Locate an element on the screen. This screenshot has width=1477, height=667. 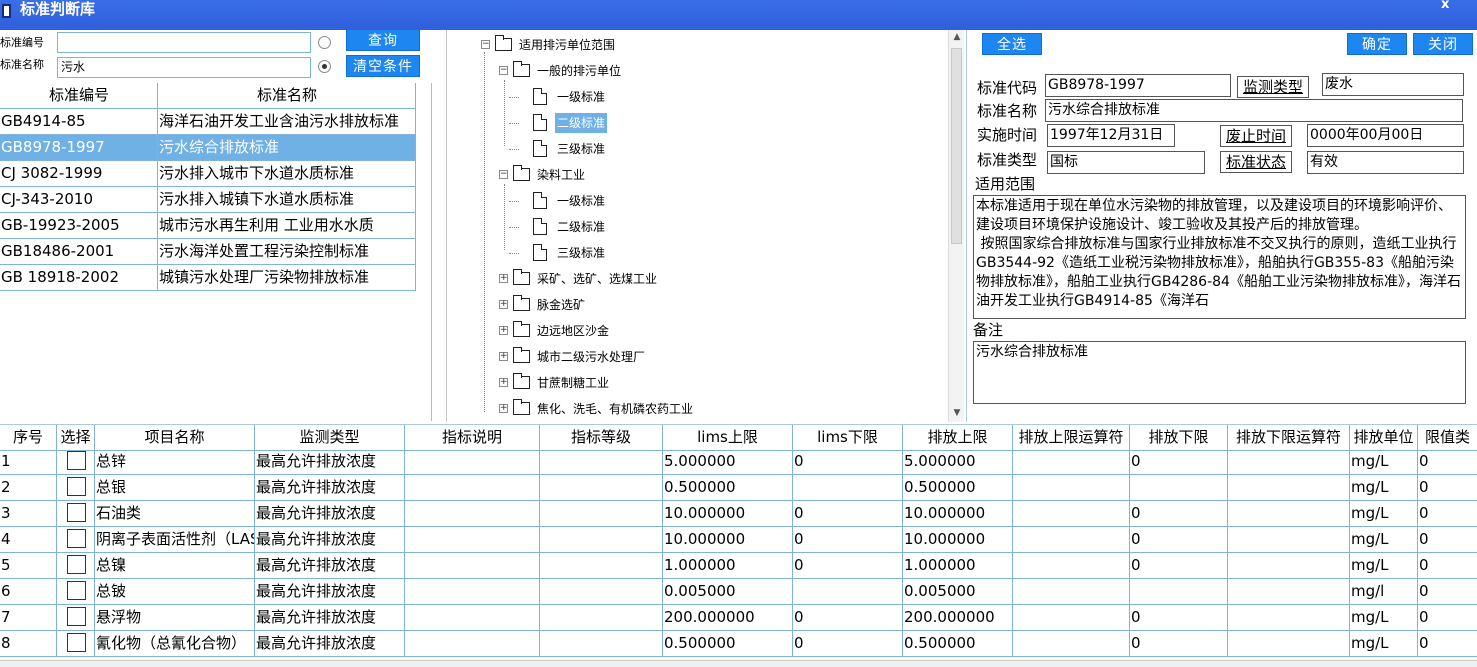
standard-code-field: GB8978-1997 is located at coordinates (1138, 85).